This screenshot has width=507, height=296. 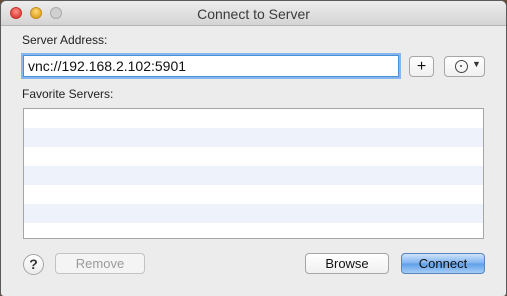 I want to click on browse-button: Browse, so click(x=347, y=263).